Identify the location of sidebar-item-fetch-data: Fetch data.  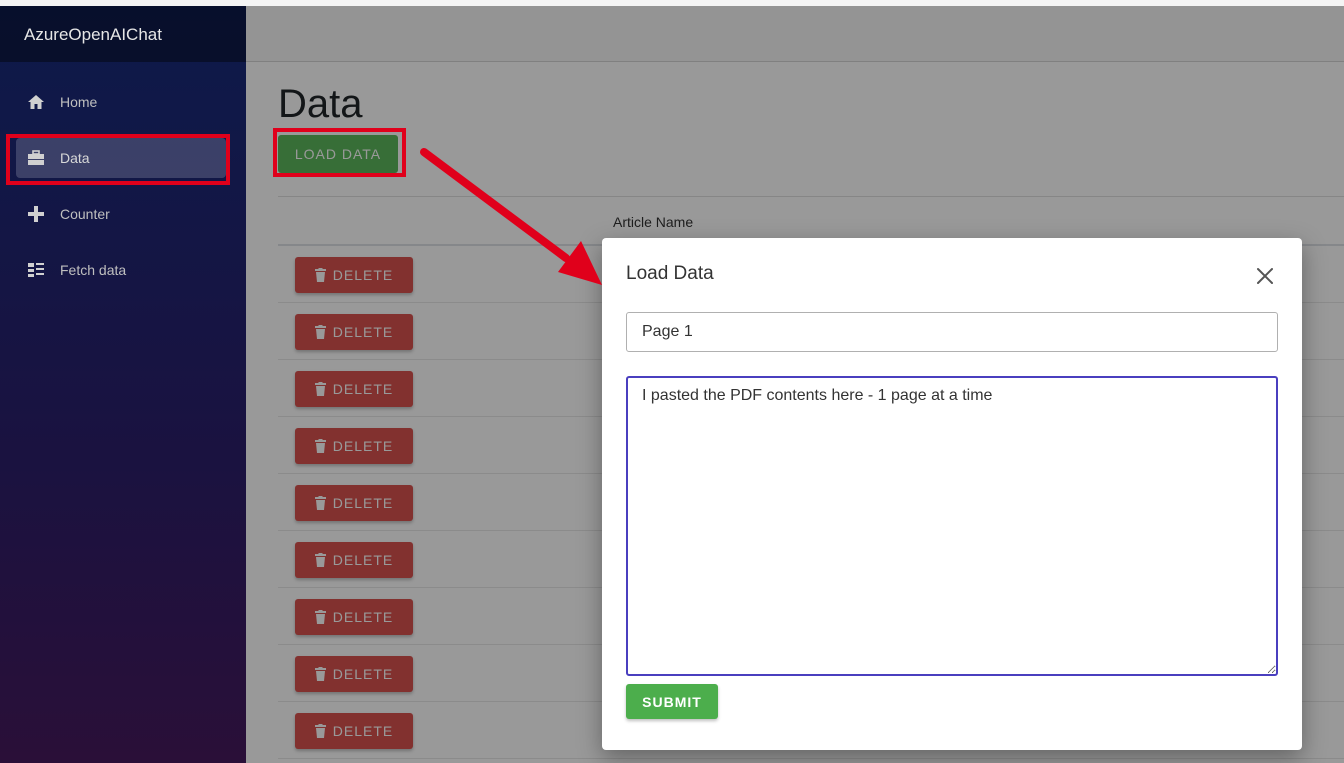
(121, 270).